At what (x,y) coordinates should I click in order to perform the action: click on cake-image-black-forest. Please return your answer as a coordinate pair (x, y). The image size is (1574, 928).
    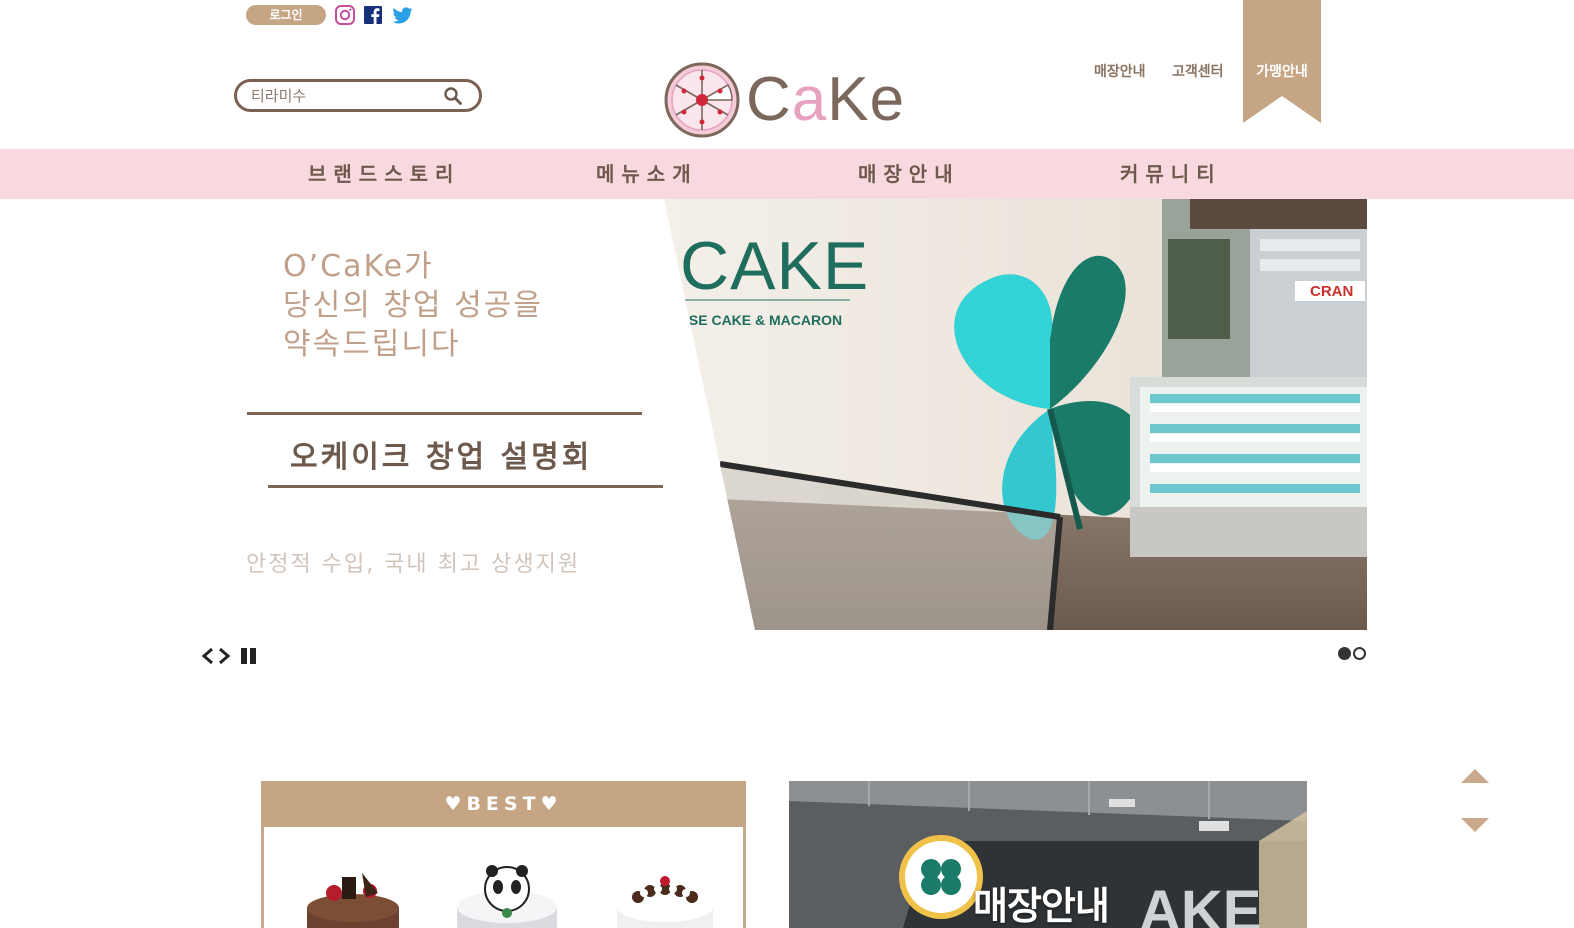
    Looking at the image, I should click on (665, 895).